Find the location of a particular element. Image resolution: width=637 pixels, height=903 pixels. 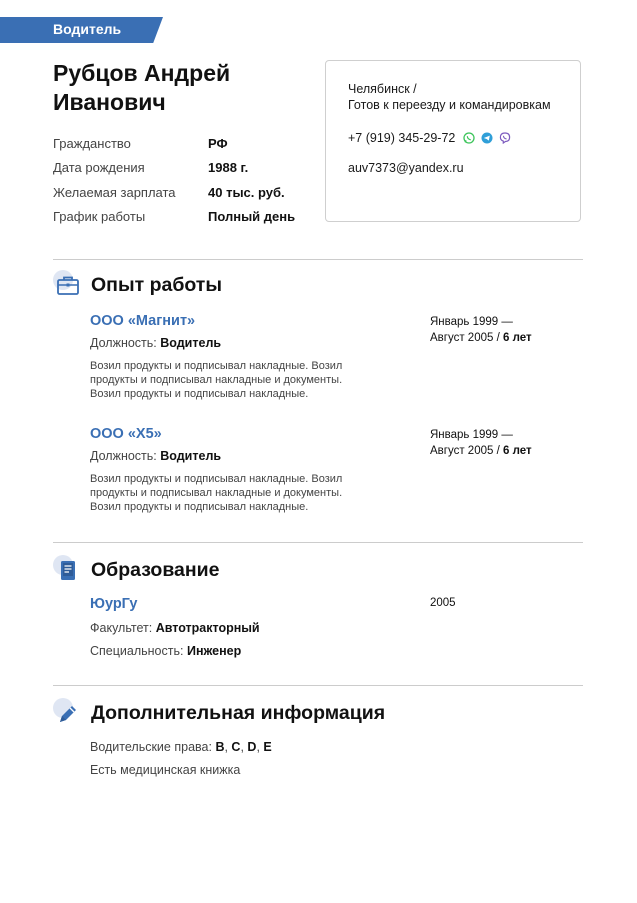

telegram-icon is located at coordinates (487, 138).